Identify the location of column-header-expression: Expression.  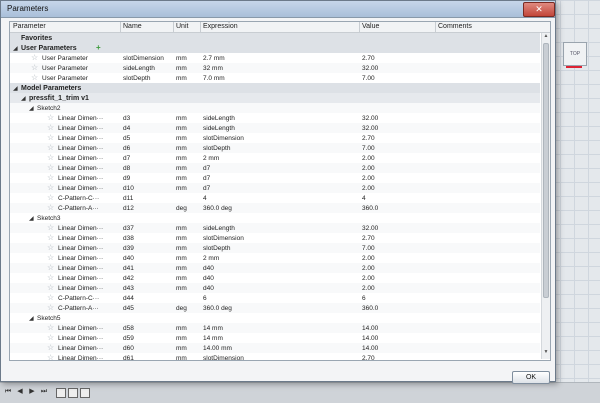
(220, 26).